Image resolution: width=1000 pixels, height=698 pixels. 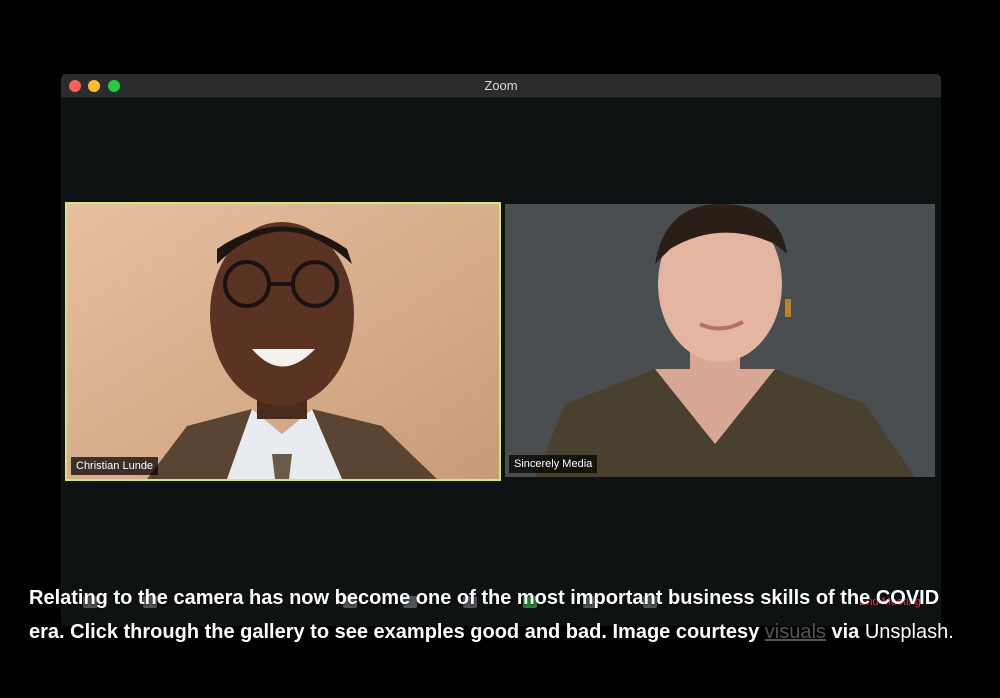 I want to click on window-title: Zoom, so click(x=501, y=85).